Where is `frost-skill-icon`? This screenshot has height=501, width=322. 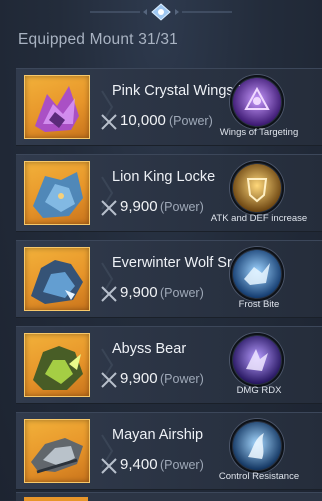
frost-skill-icon is located at coordinates (257, 274).